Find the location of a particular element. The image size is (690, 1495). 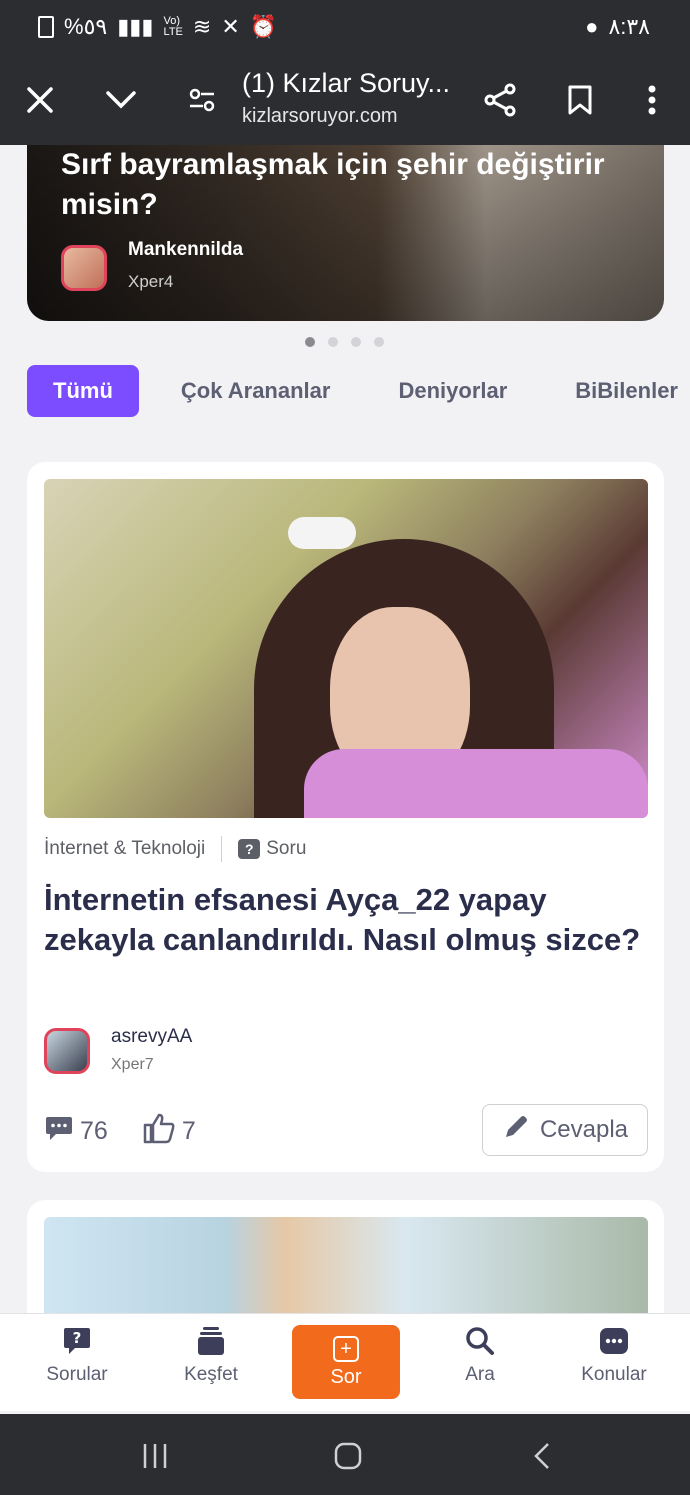

cards-stack-icon is located at coordinates (211, 1341).